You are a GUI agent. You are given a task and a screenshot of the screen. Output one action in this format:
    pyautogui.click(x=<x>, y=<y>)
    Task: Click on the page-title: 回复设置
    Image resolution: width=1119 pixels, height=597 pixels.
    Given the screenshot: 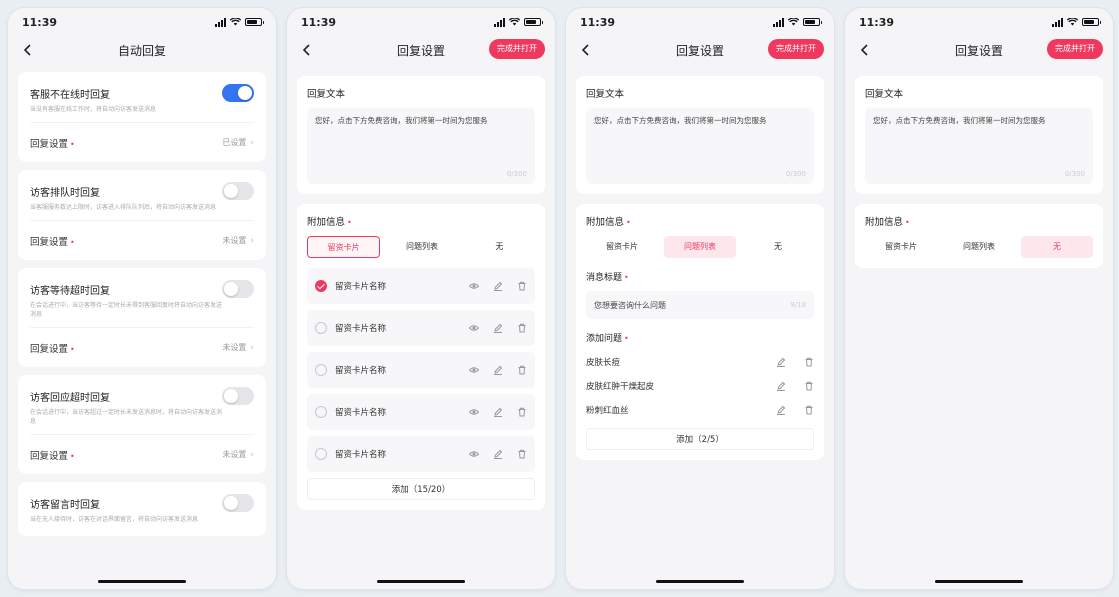 What is the action you would take?
    pyautogui.click(x=978, y=50)
    